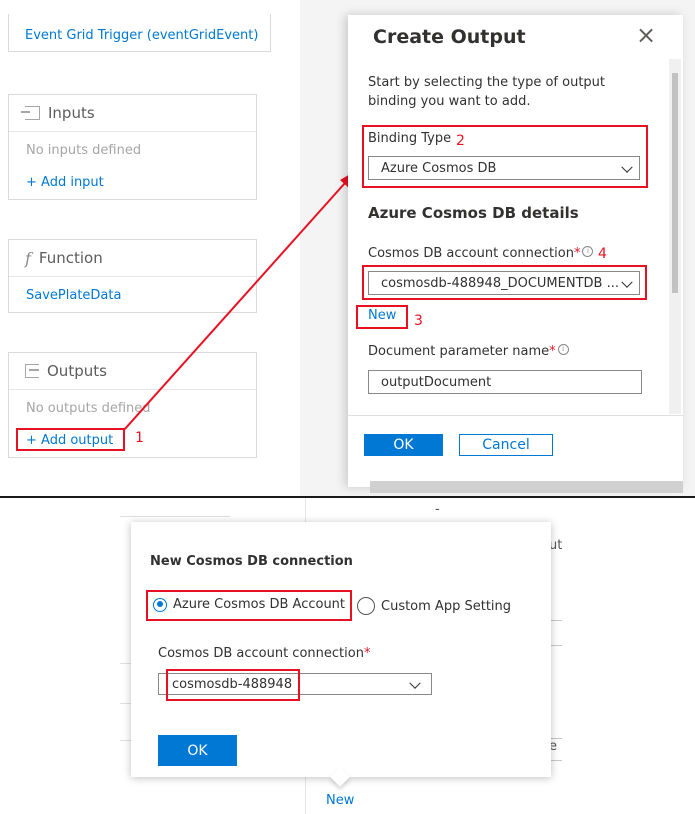 The width and height of the screenshot is (695, 814). Describe the element at coordinates (197, 750) in the screenshot. I see `dialog-ok-button: OK` at that location.